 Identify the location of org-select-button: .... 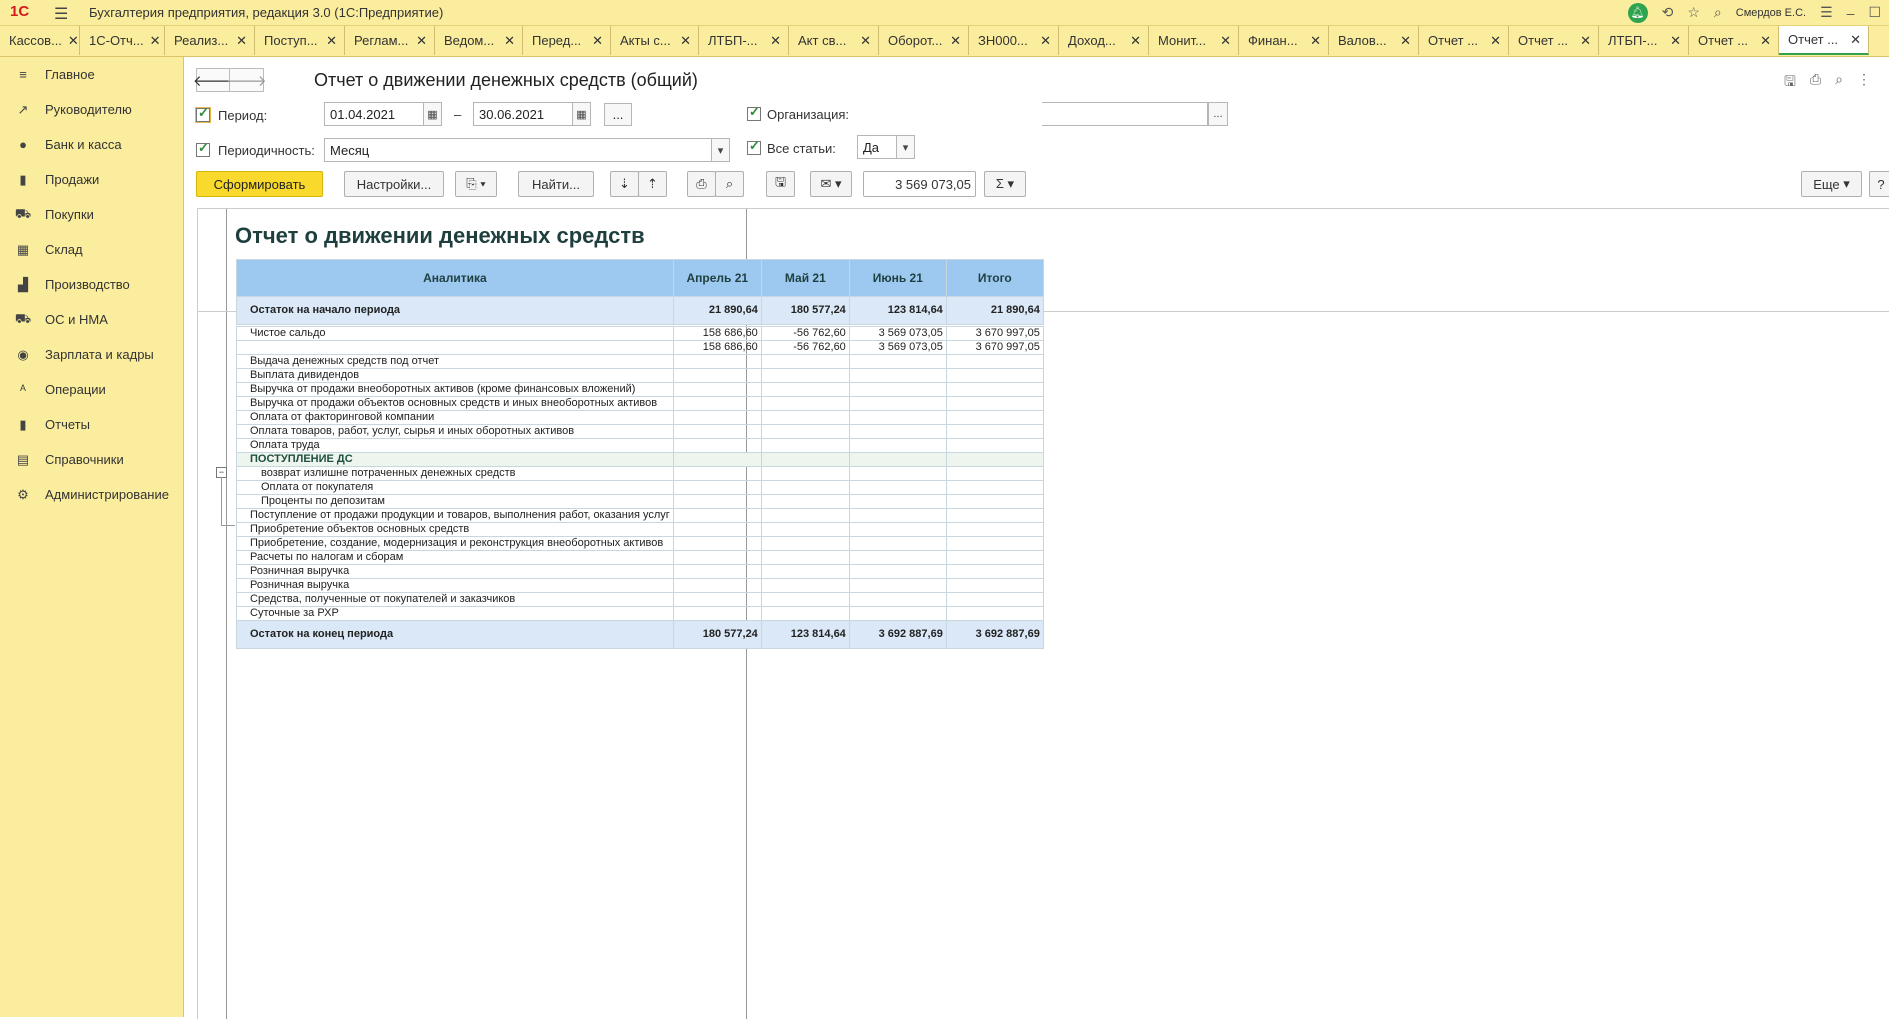
(1218, 114).